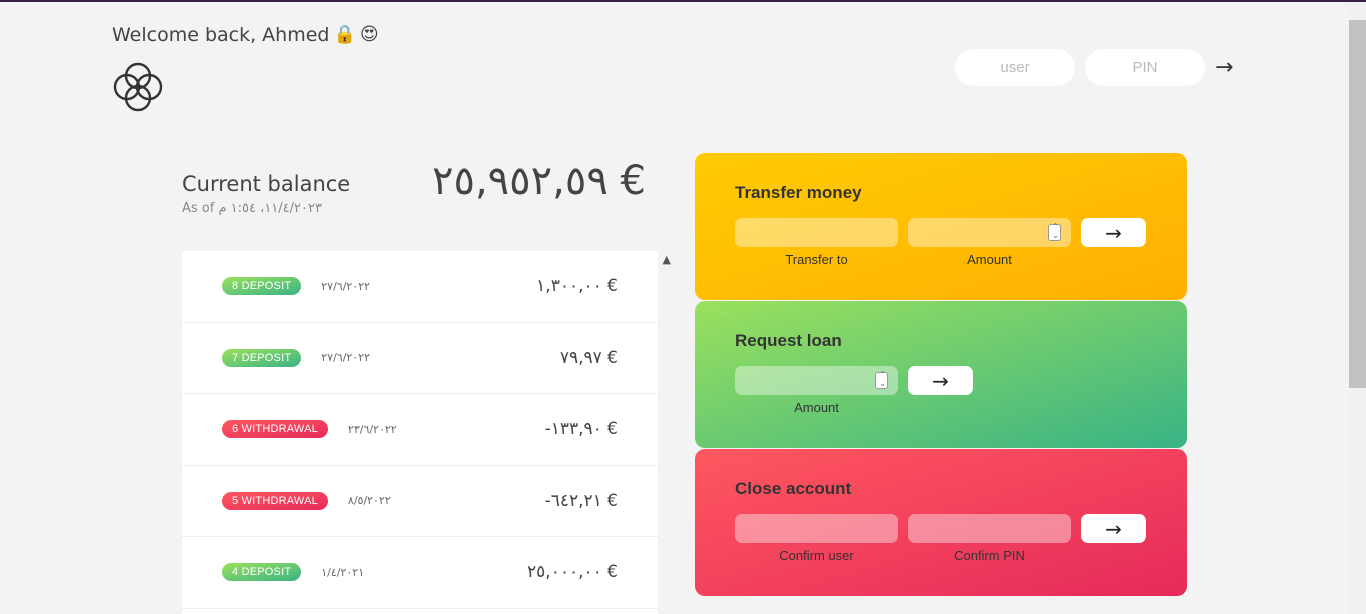 The image size is (1366, 614). What do you see at coordinates (572, 572) in the screenshot?
I see `movement-value: ٢٥,٠٠٠,٠٠ €` at bounding box center [572, 572].